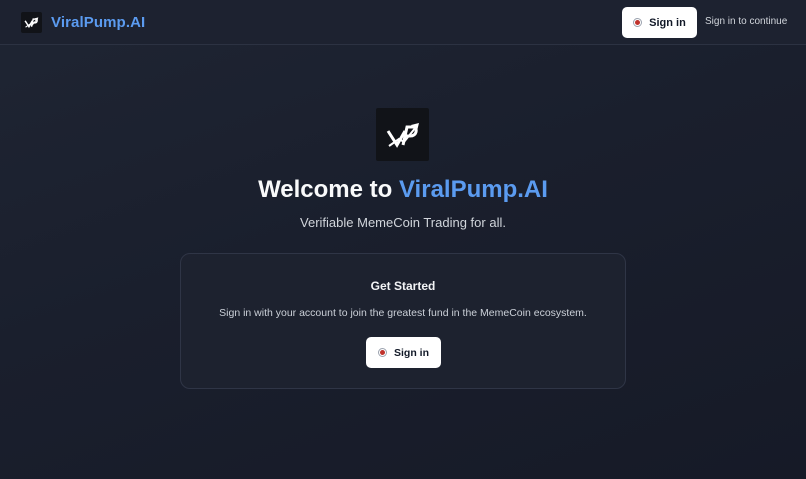  Describe the element at coordinates (667, 22) in the screenshot. I see `header-sign-in-label: Sign in` at that location.